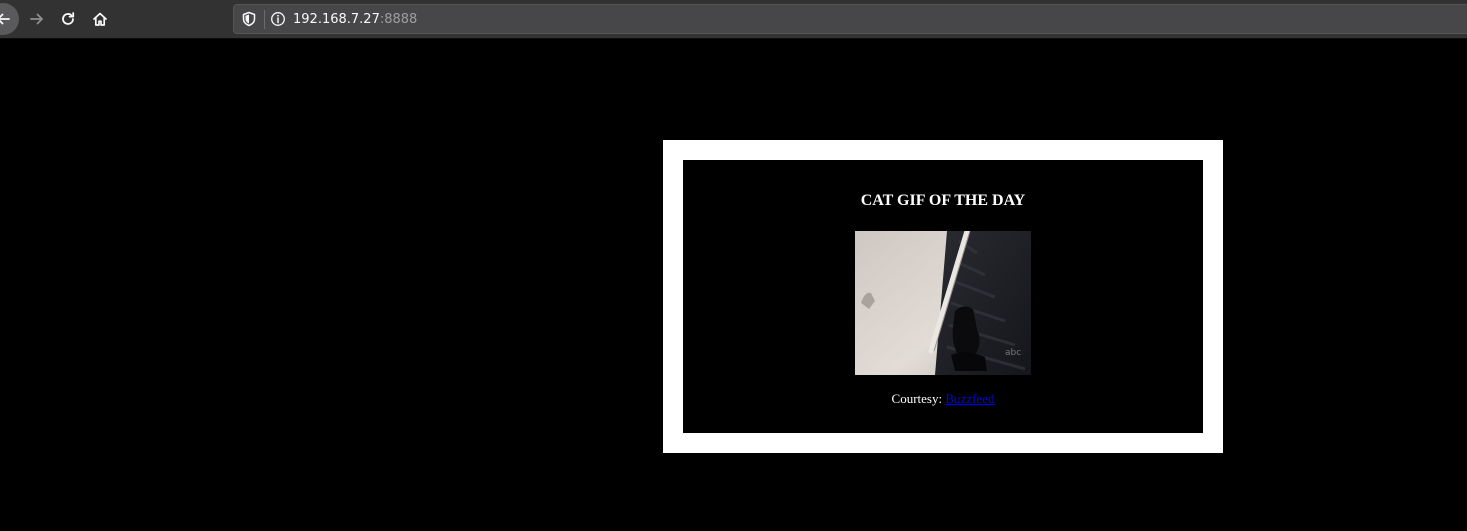  I want to click on urlbar-separator, so click(264, 19).